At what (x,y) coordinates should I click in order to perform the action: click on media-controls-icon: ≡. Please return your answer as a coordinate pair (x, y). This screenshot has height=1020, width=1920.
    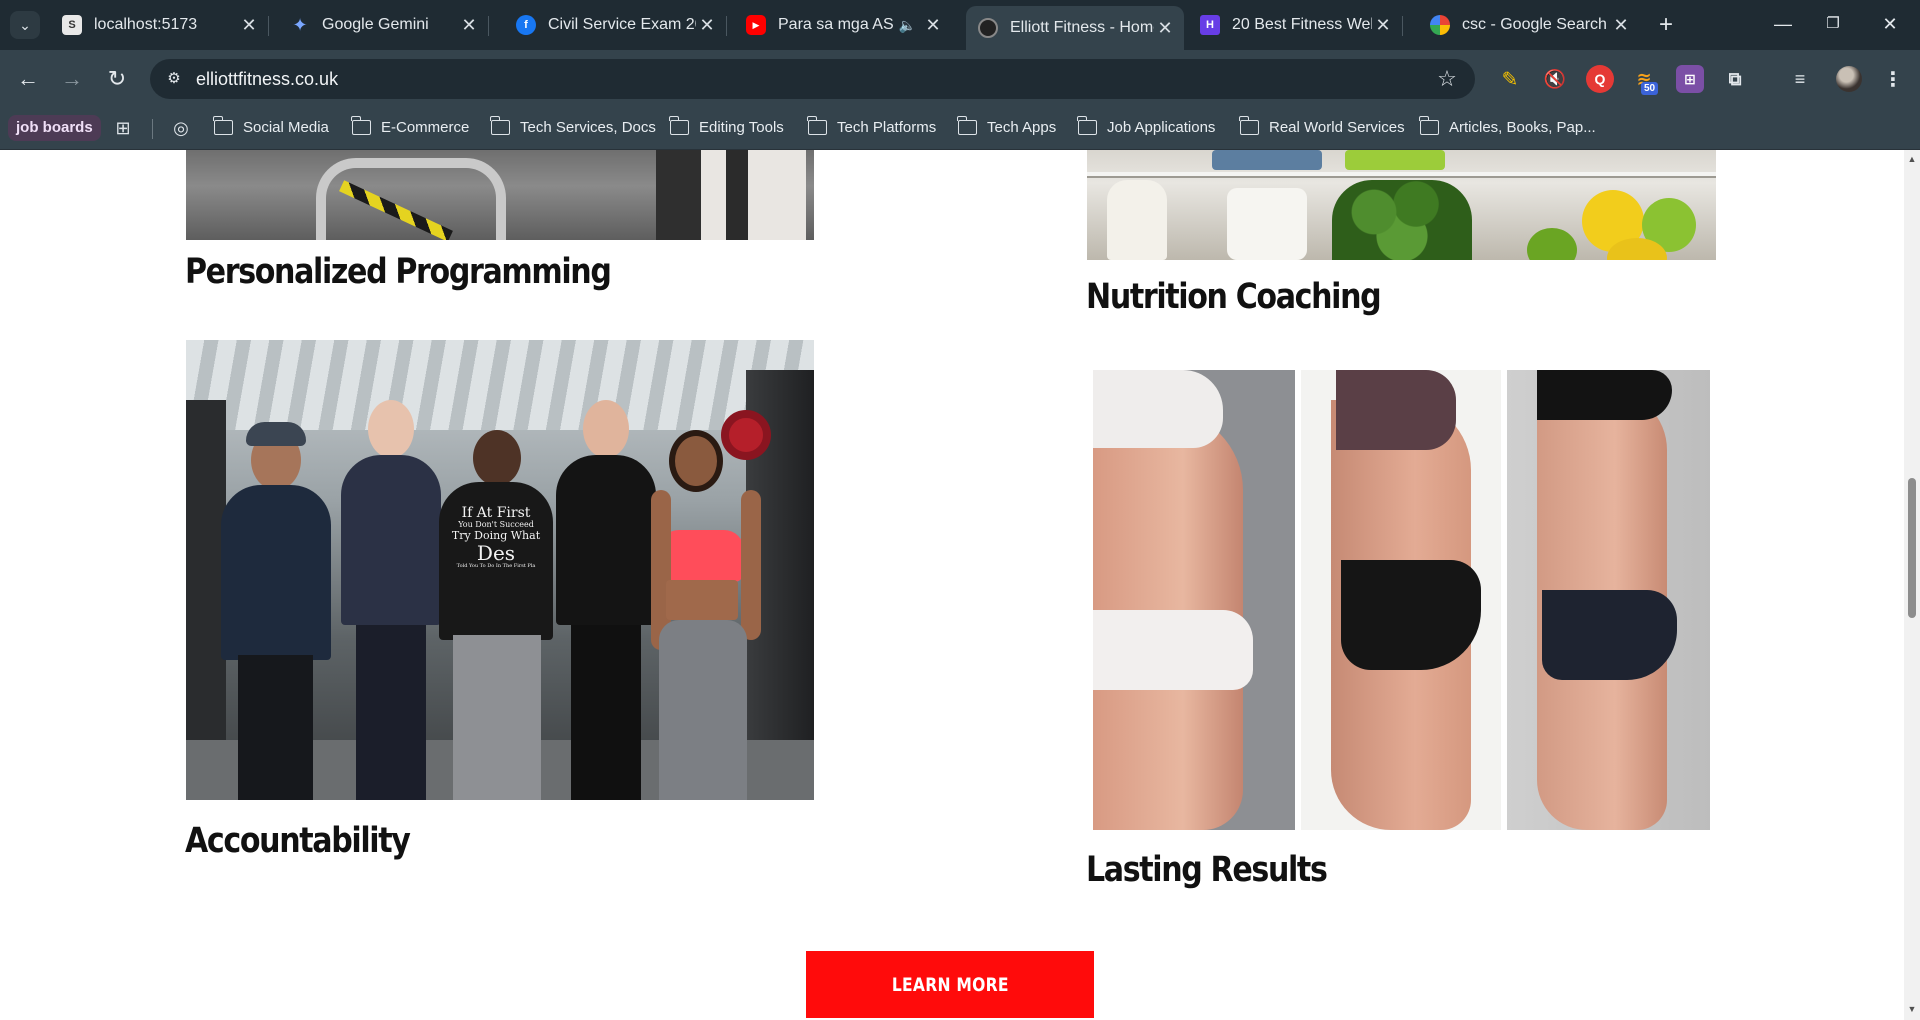
    Looking at the image, I should click on (1800, 79).